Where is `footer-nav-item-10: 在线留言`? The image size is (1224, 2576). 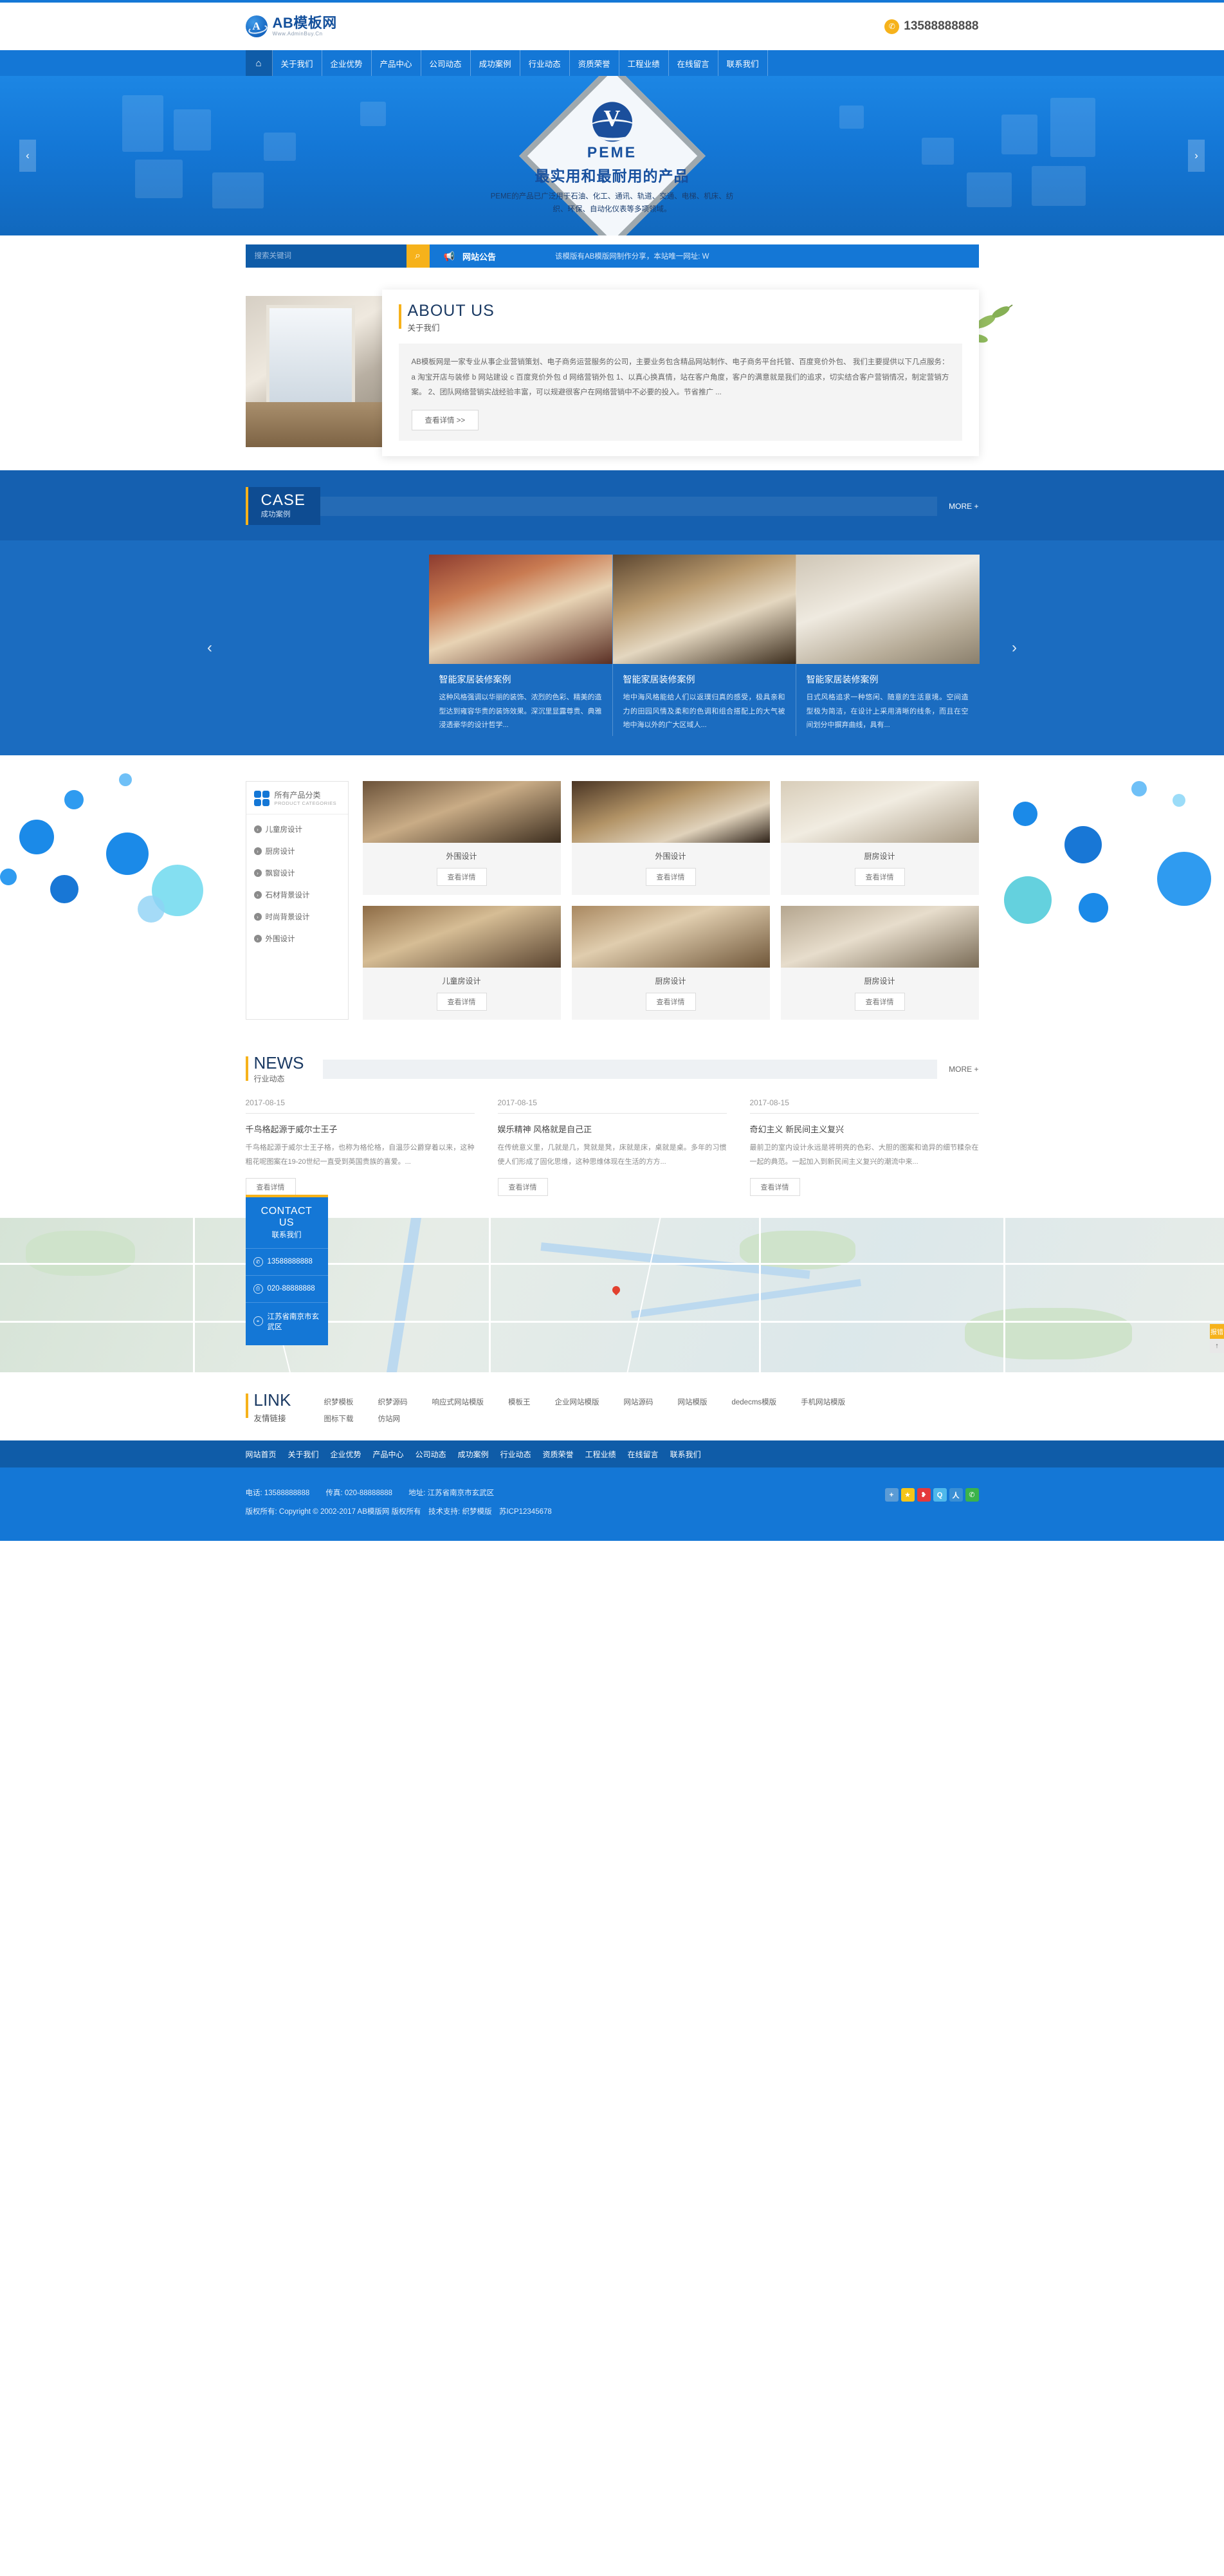
footer-nav-item-10: 在线留言 is located at coordinates (643, 1454).